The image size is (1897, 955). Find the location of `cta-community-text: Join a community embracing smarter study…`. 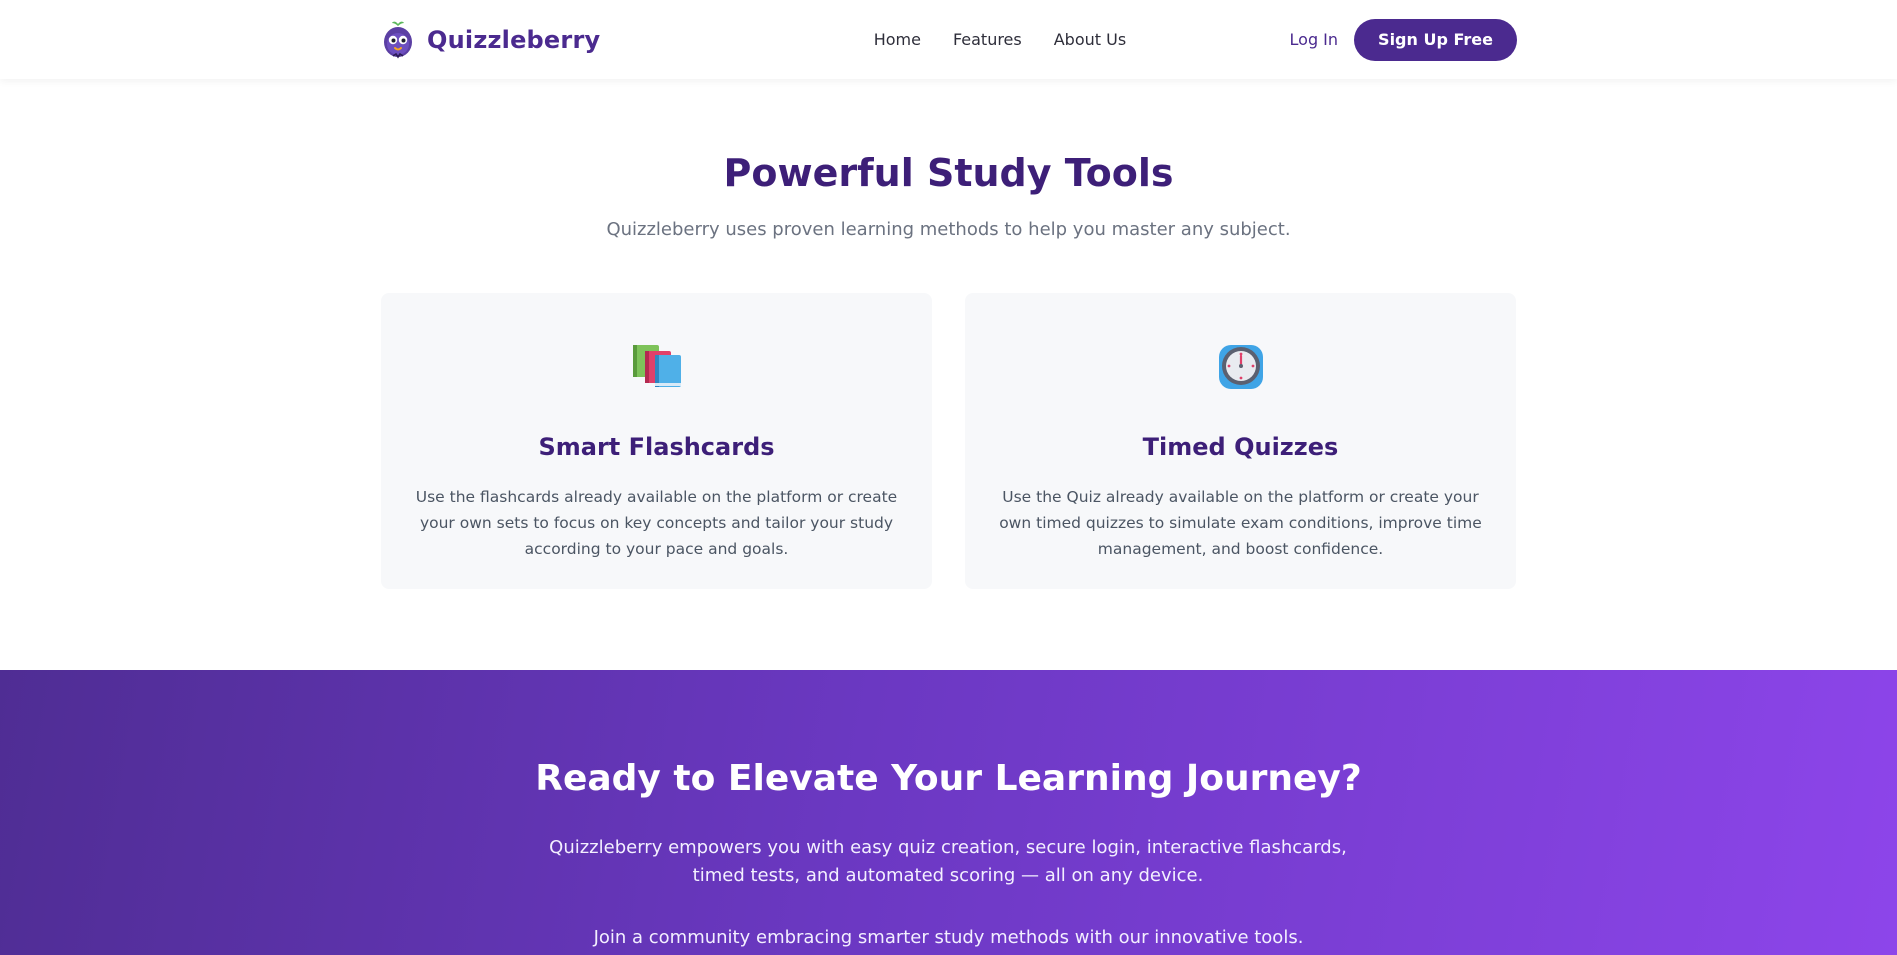

cta-community-text: Join a community embracing smarter study… is located at coordinates (948, 937).